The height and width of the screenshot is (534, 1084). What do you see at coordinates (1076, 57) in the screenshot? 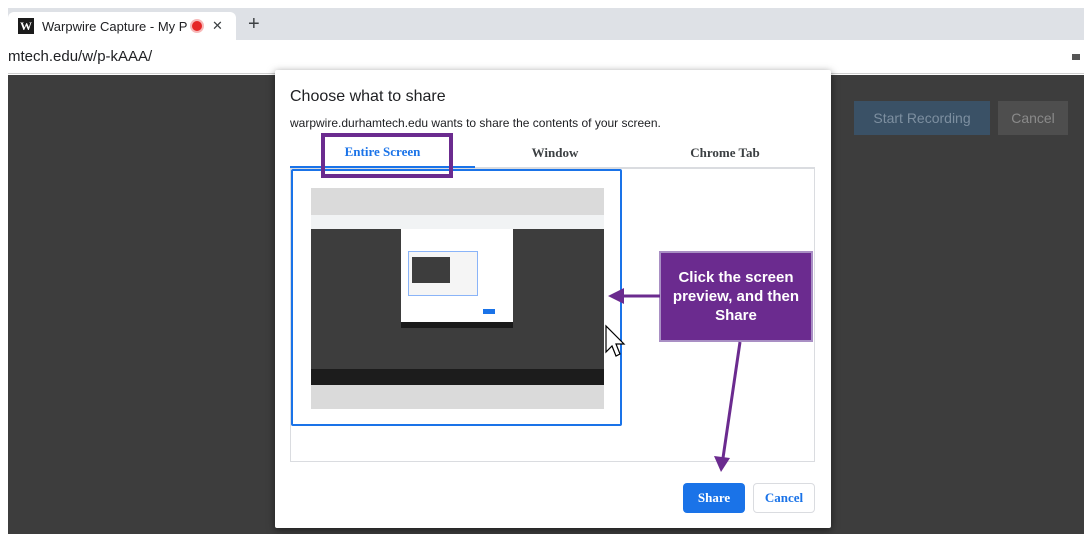
I see `extension-icon` at bounding box center [1076, 57].